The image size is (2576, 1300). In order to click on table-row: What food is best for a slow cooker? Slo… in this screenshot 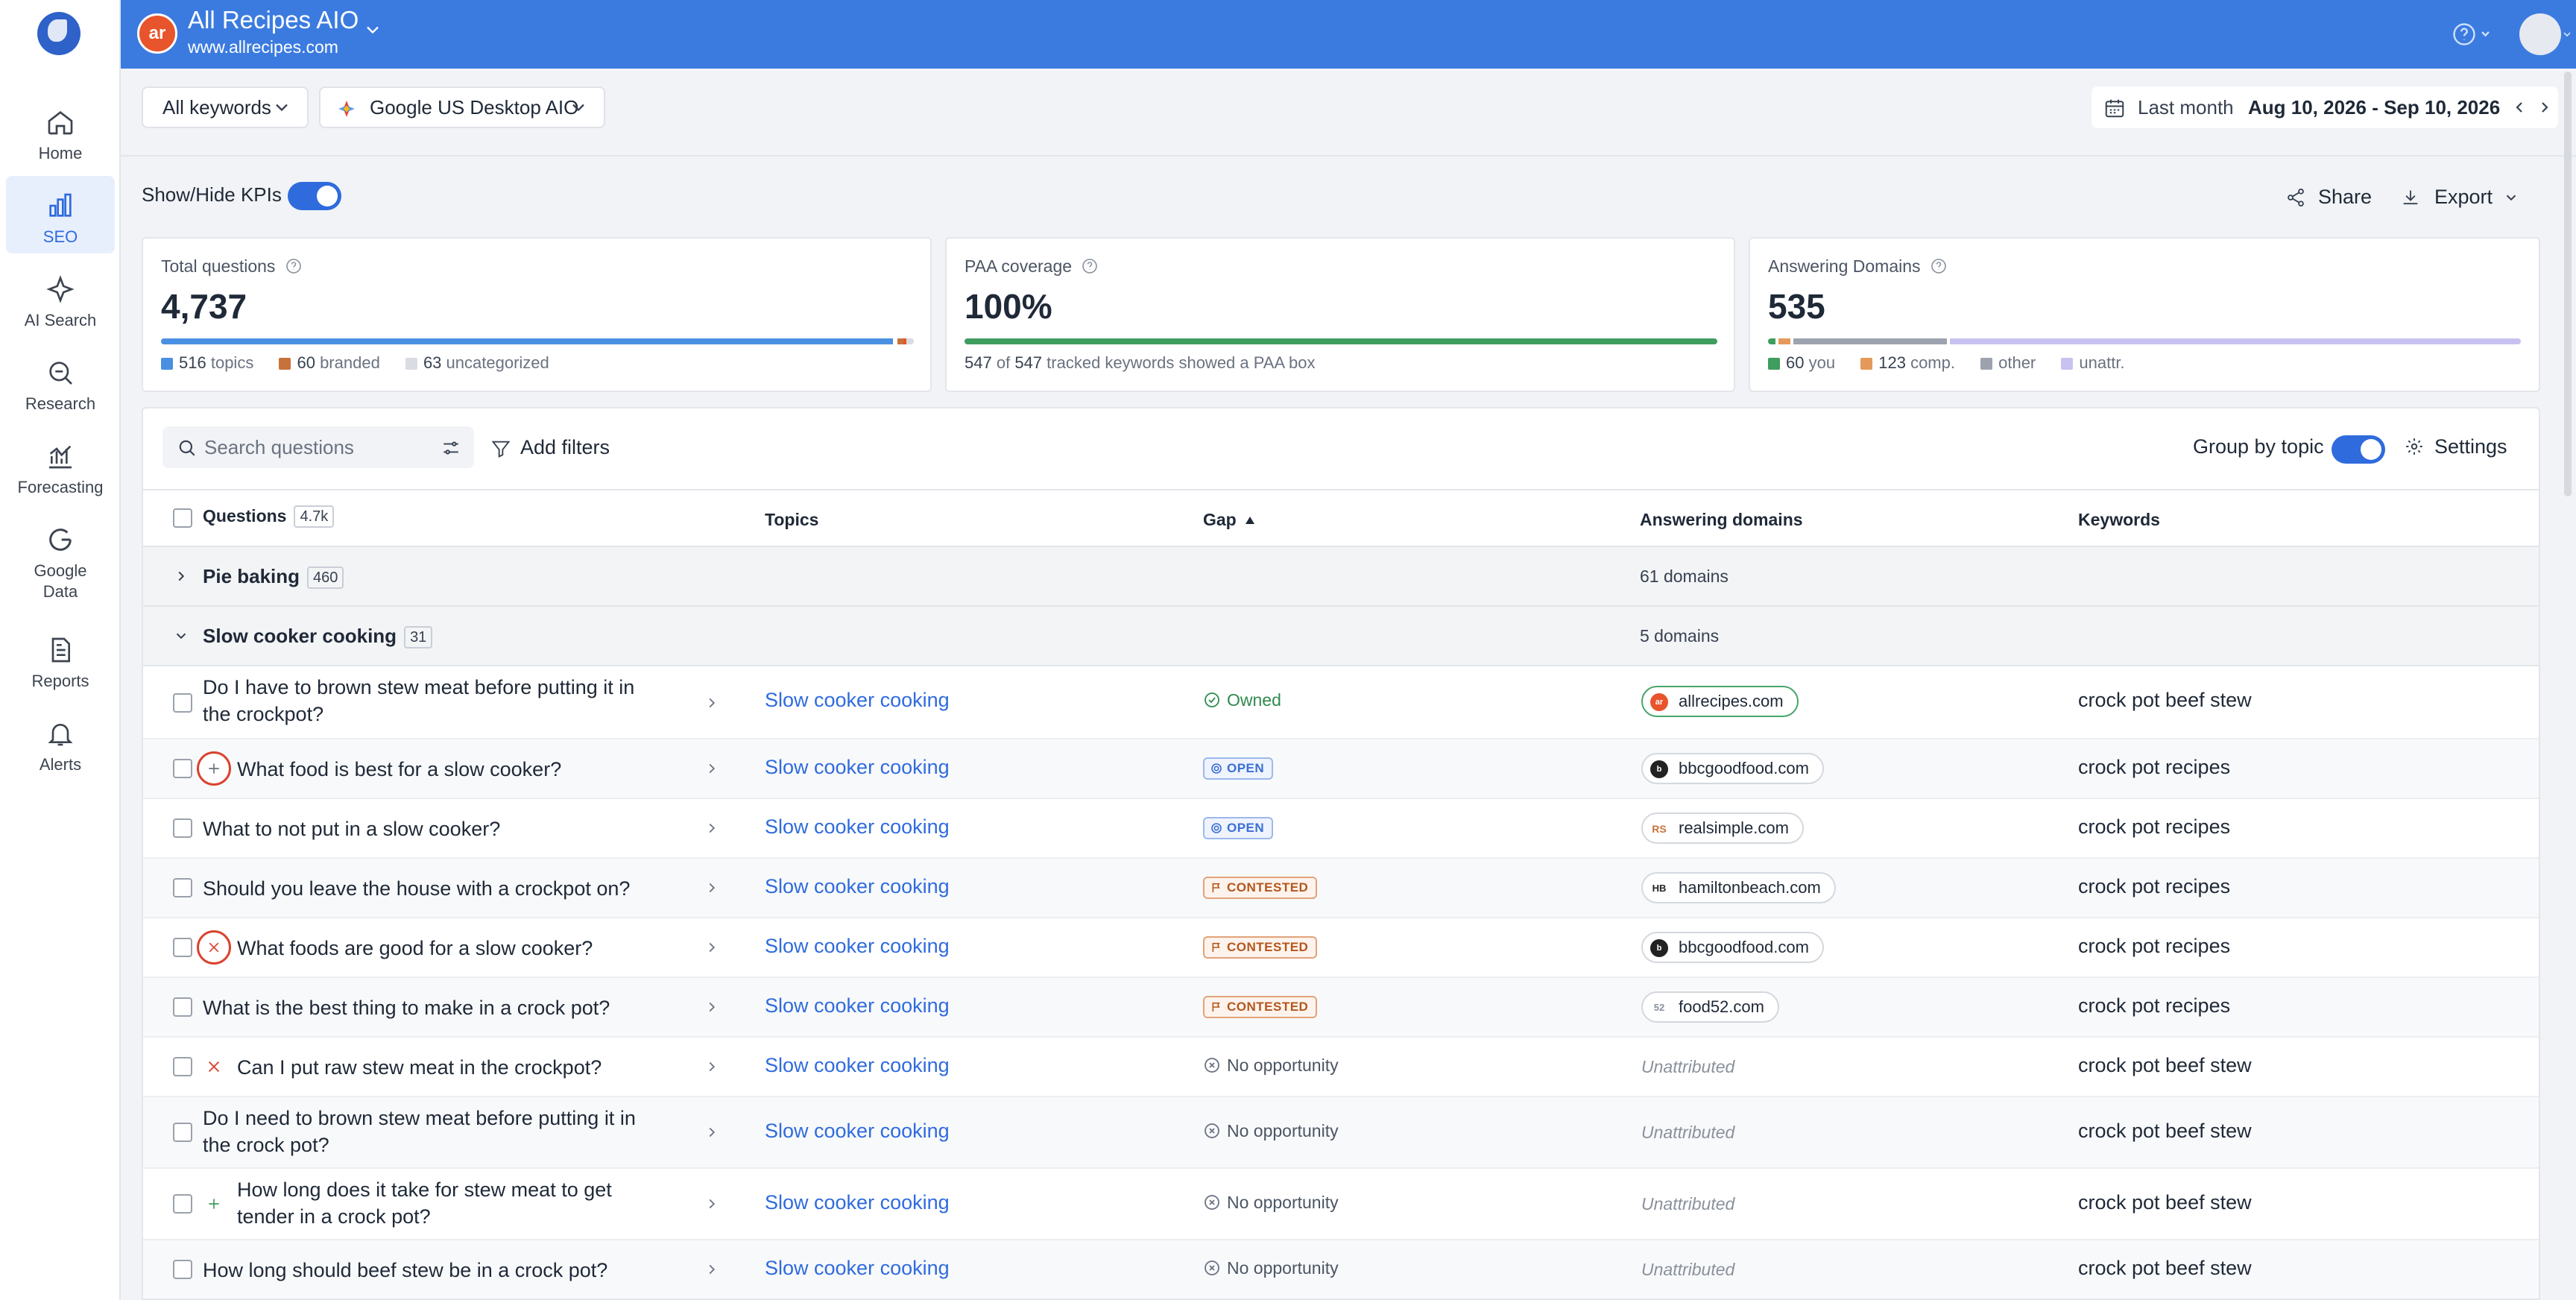, I will do `click(1341, 769)`.